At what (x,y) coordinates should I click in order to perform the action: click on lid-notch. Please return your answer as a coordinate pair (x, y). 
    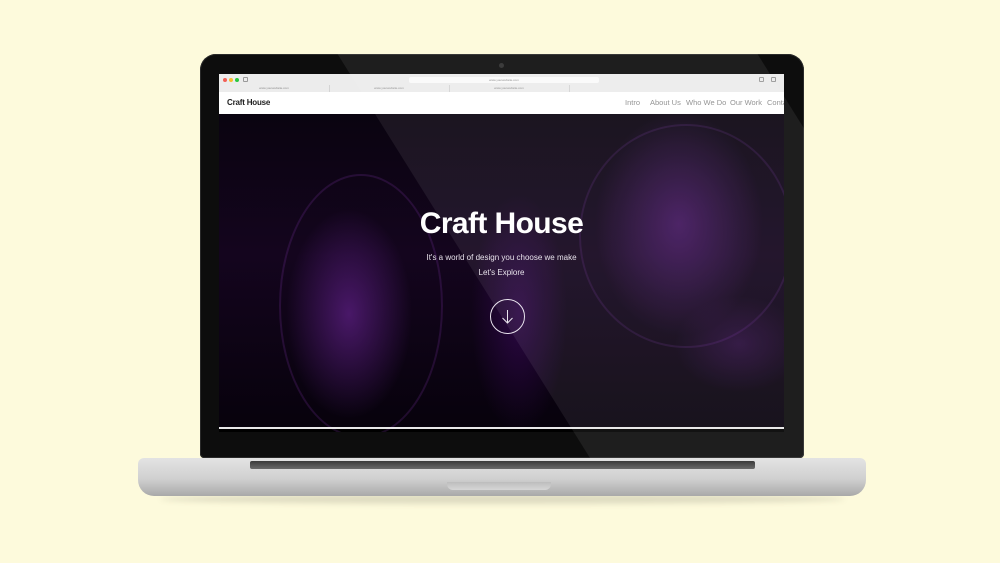
    Looking at the image, I should click on (499, 486).